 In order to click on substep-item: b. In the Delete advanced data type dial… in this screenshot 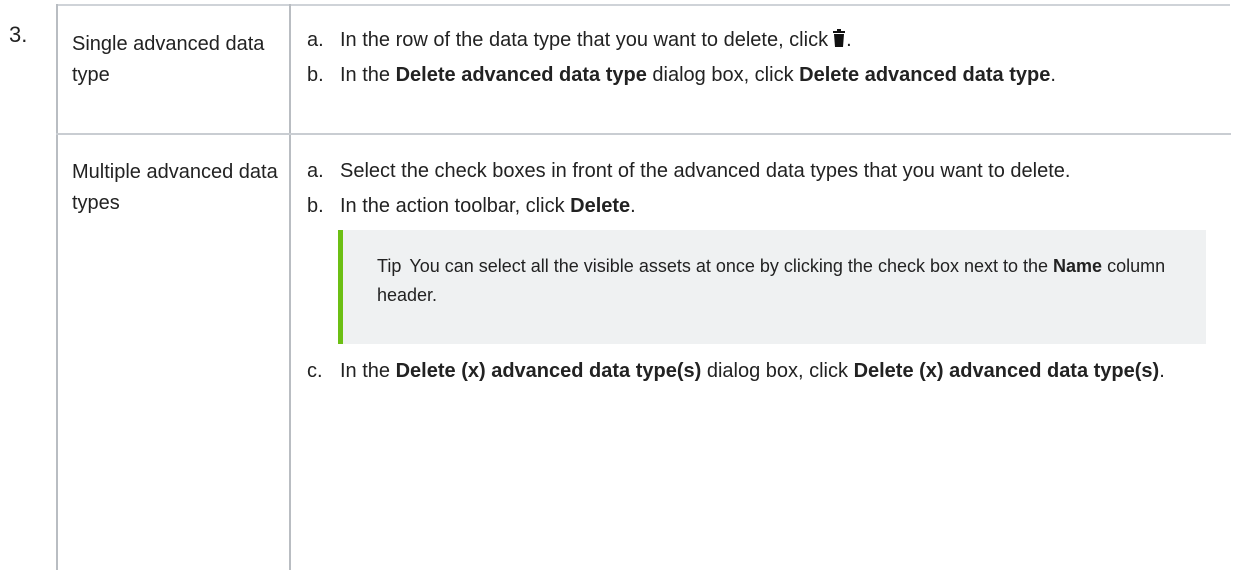, I will do `click(762, 75)`.